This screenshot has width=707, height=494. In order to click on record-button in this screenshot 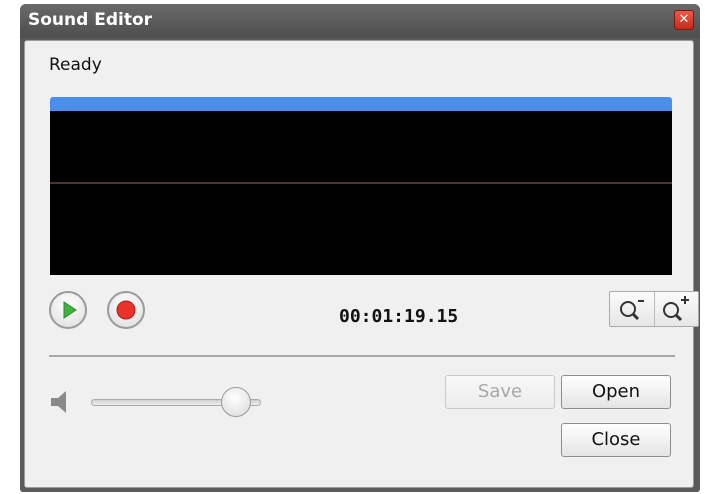, I will do `click(126, 310)`.